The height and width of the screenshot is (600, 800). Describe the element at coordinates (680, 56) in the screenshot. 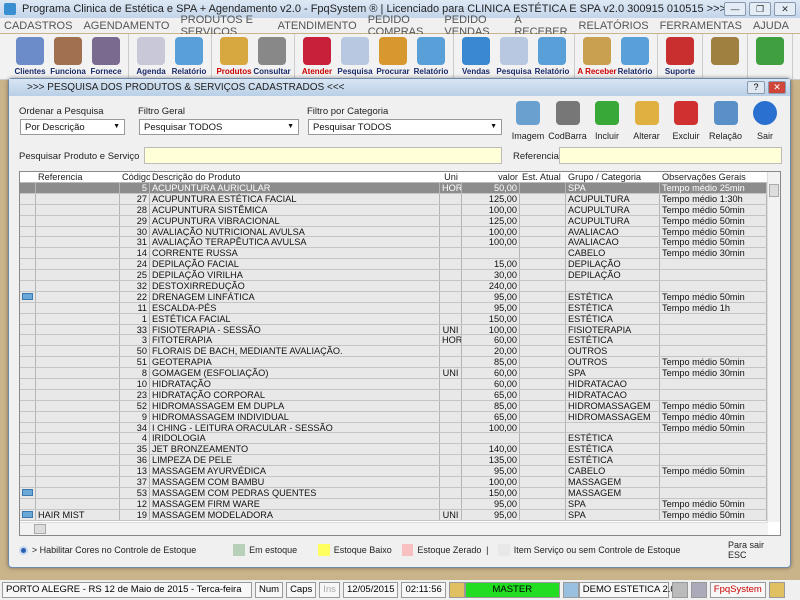

I see `toolbar-button-suporte: Suporte` at that location.